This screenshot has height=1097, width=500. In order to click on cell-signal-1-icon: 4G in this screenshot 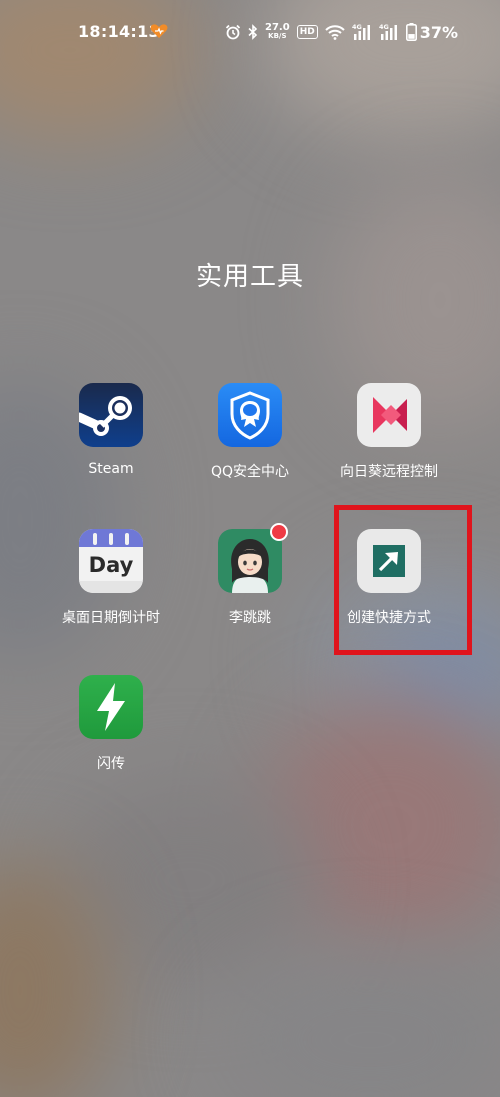, I will do `click(362, 32)`.